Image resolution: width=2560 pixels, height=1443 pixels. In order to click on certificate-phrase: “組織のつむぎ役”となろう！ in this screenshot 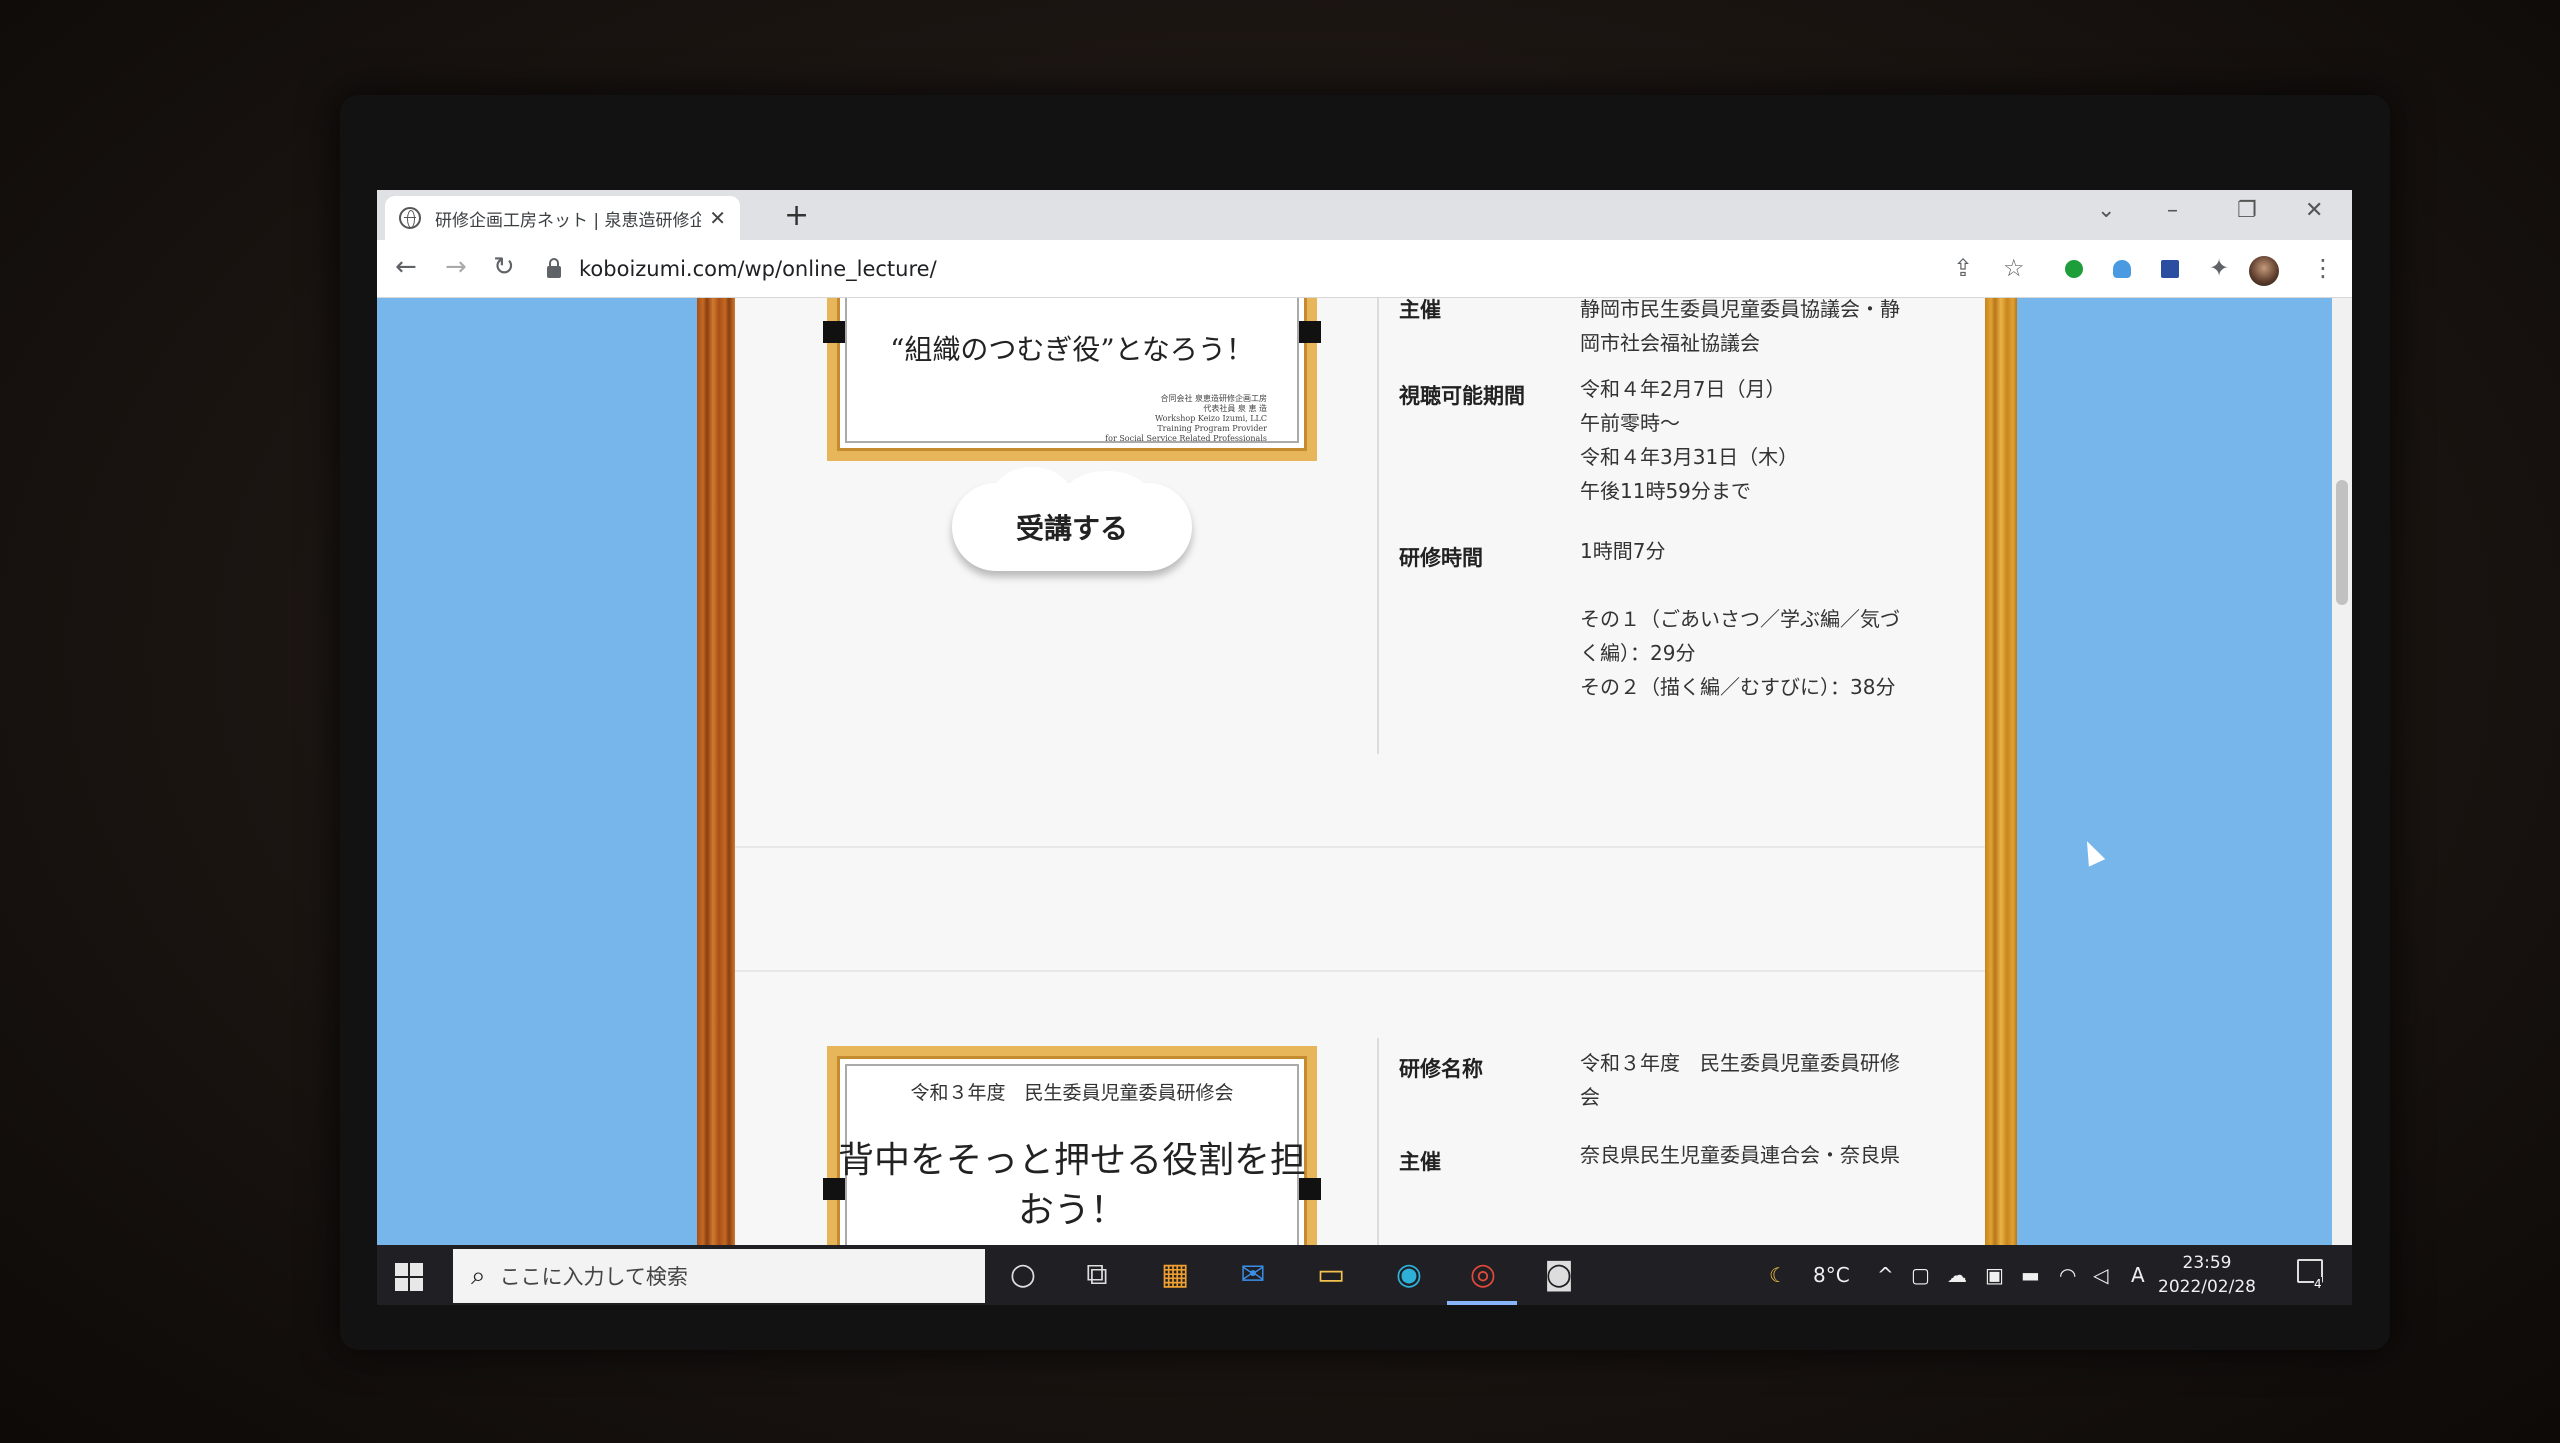, I will do `click(1072, 349)`.